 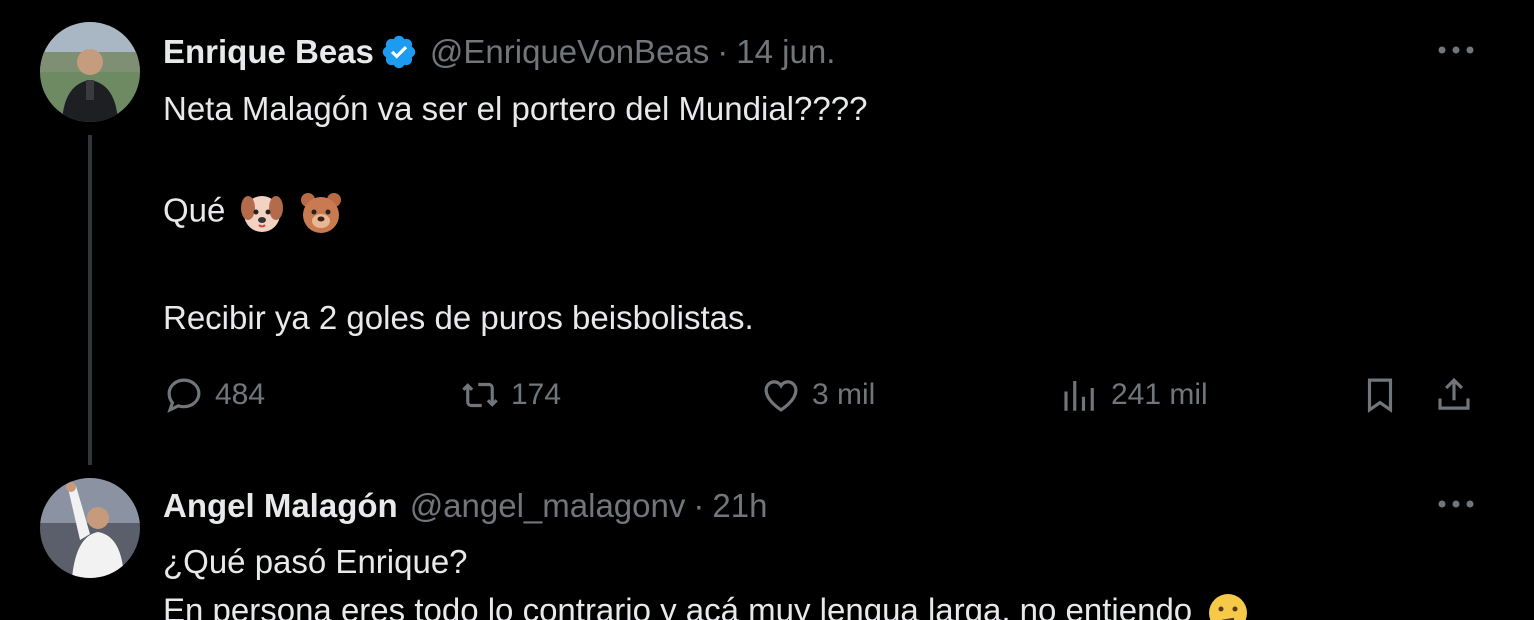 I want to click on retweet-button: 174, so click(x=510, y=395).